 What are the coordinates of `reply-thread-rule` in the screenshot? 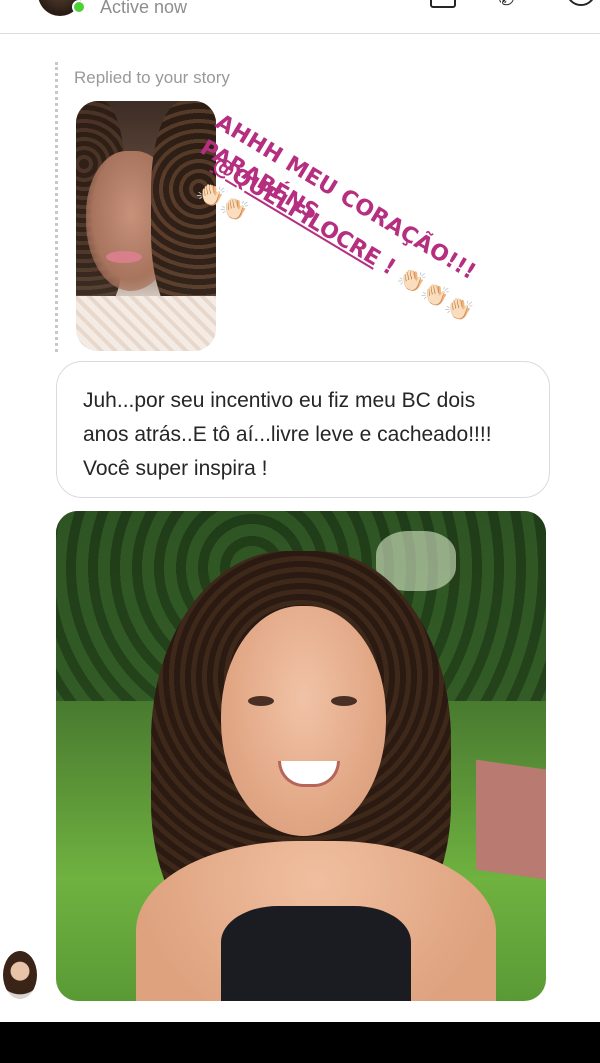 It's located at (56, 207).